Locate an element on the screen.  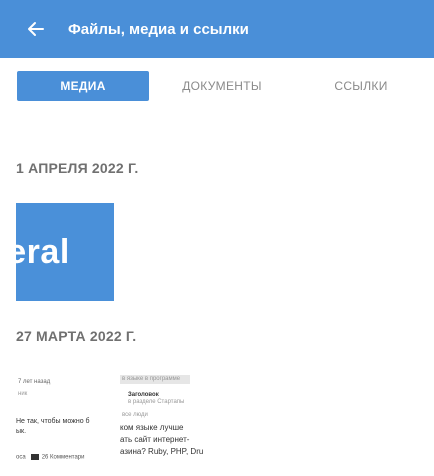
comment-icon is located at coordinates (34, 457).